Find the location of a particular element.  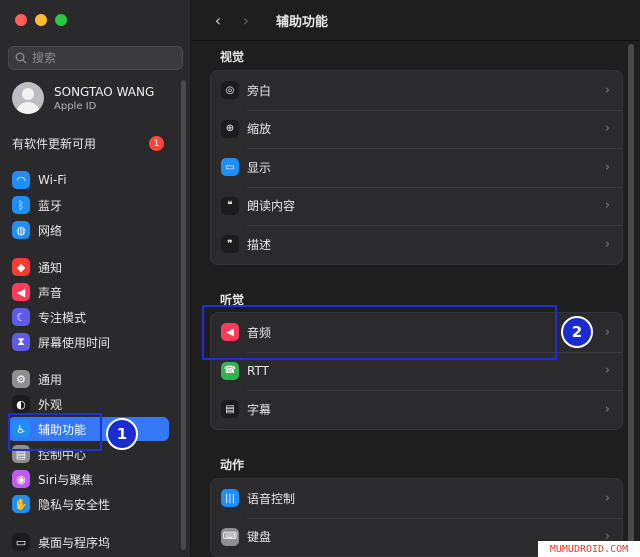

settings-row-label: RTT is located at coordinates (258, 370).